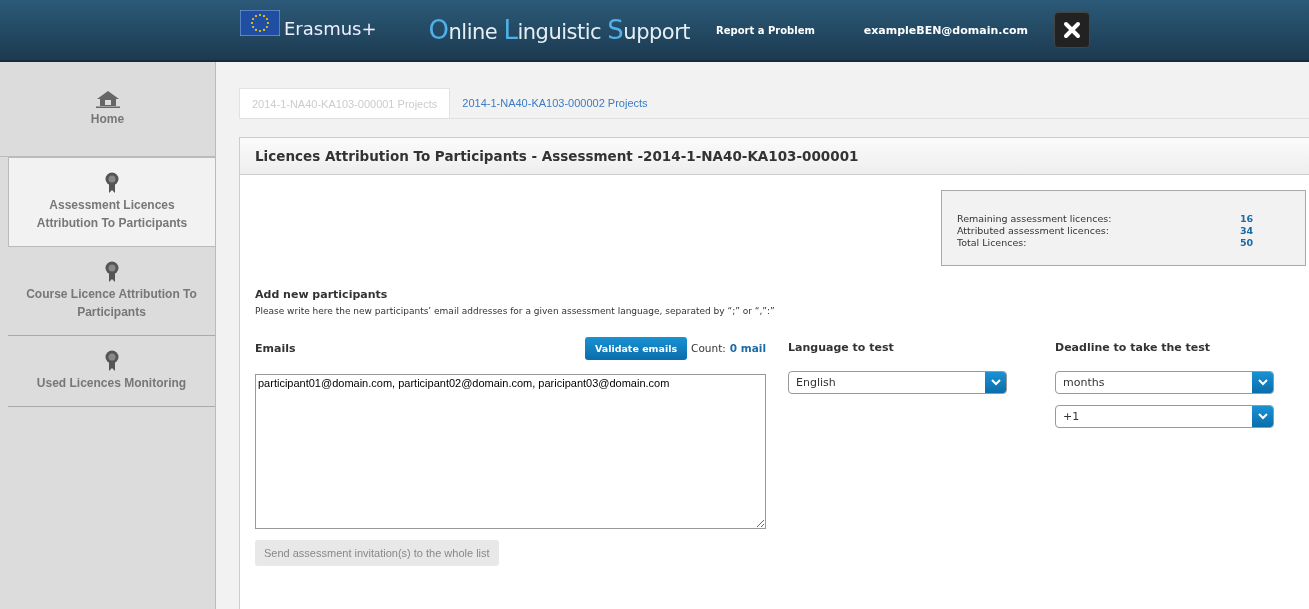  What do you see at coordinates (559, 30) in the screenshot?
I see `app-title: Online Linguistic Support` at bounding box center [559, 30].